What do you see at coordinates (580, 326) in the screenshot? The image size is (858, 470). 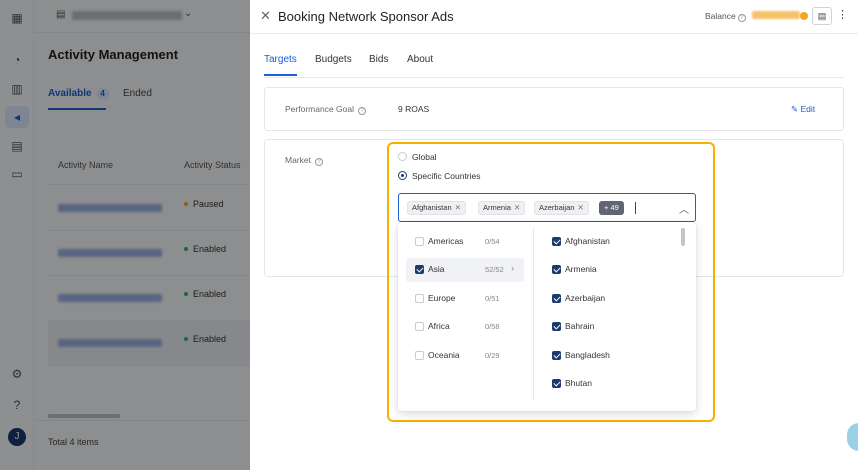 I see `country-name: Bahrain` at bounding box center [580, 326].